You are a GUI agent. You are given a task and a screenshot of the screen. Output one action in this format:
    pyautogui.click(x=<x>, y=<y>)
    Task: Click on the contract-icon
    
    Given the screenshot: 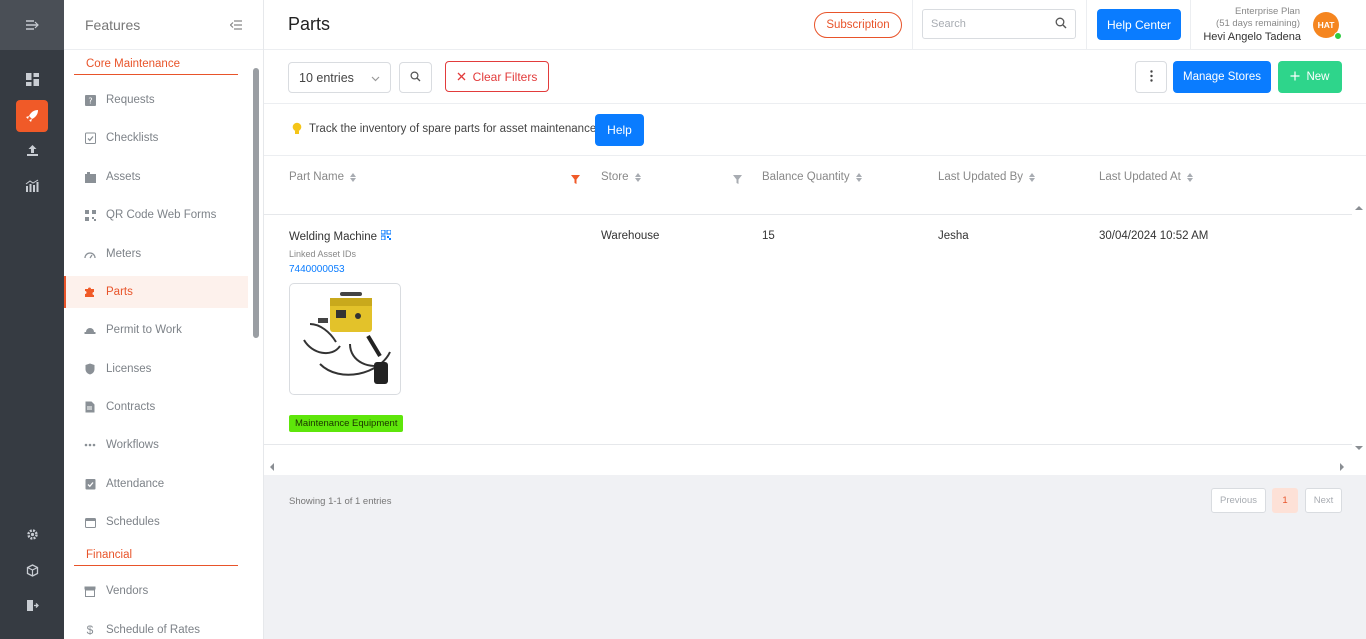 What is the action you would take?
    pyautogui.click(x=90, y=407)
    